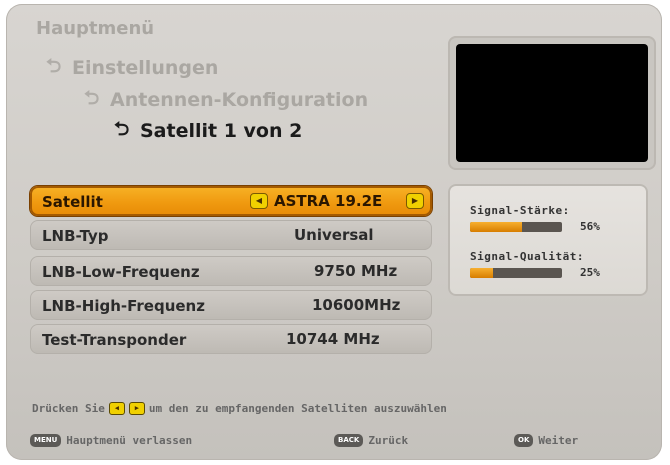  Describe the element at coordinates (415, 201) in the screenshot. I see `arrow-right-icon: ▶` at that location.